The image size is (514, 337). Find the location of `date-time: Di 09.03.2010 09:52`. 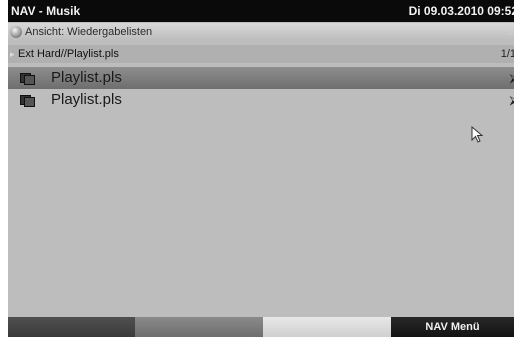

date-time: Di 09.03.2010 09:52 is located at coordinates (461, 11).